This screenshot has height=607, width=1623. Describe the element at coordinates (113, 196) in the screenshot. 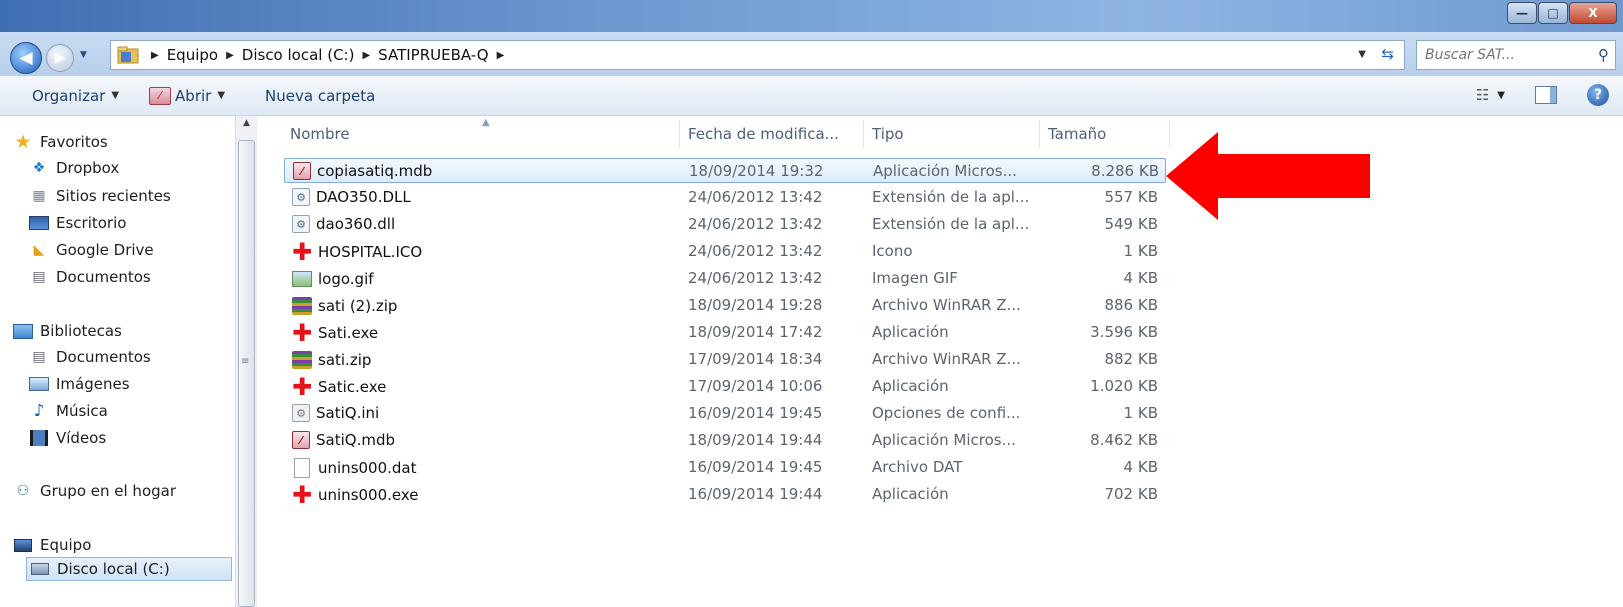

I see `nav-recent-label: Sitios recientes` at that location.